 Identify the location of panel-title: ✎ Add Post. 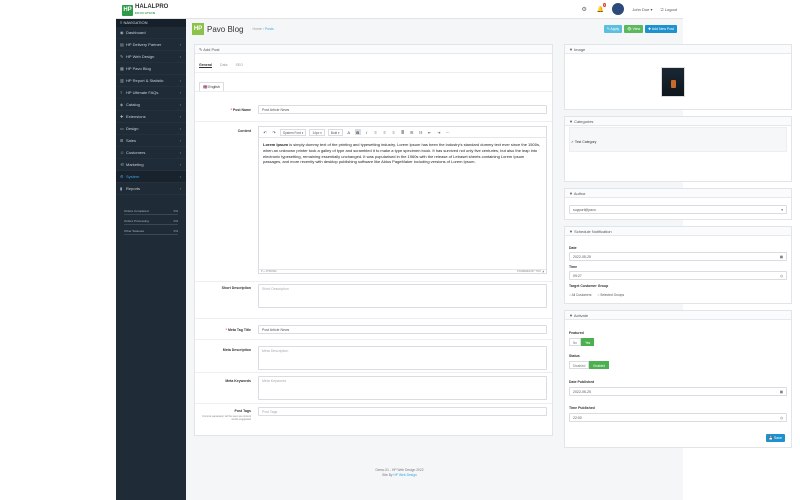
(373, 49).